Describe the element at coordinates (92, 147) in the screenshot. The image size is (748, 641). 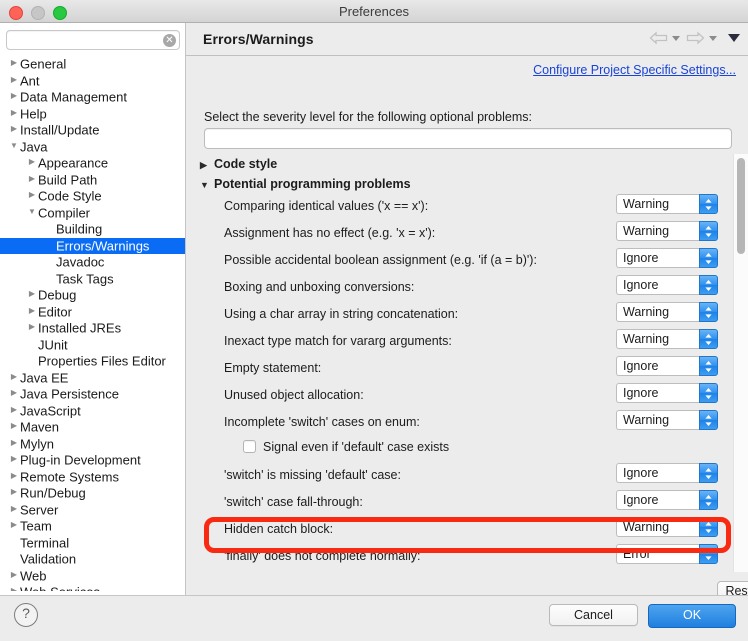
I see `sidebar-item-java: ▼ Java` at that location.